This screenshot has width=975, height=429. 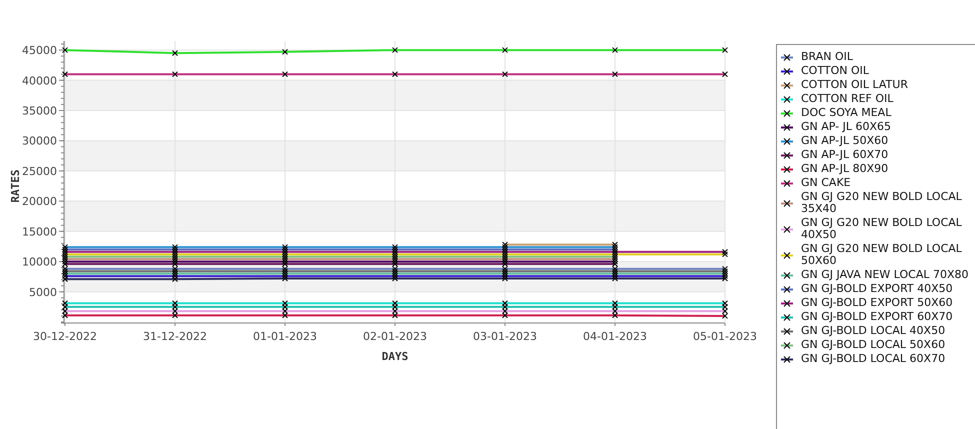 I want to click on legend-label: GN GJ G20 NEW BOLD LOCAL 35X40, so click(x=882, y=203).